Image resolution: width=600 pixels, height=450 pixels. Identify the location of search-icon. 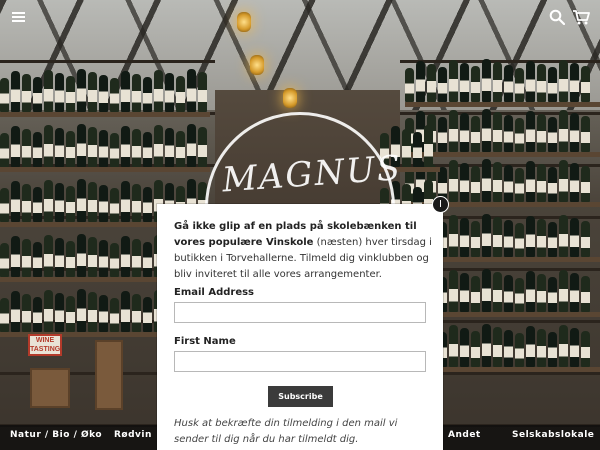
(557, 17).